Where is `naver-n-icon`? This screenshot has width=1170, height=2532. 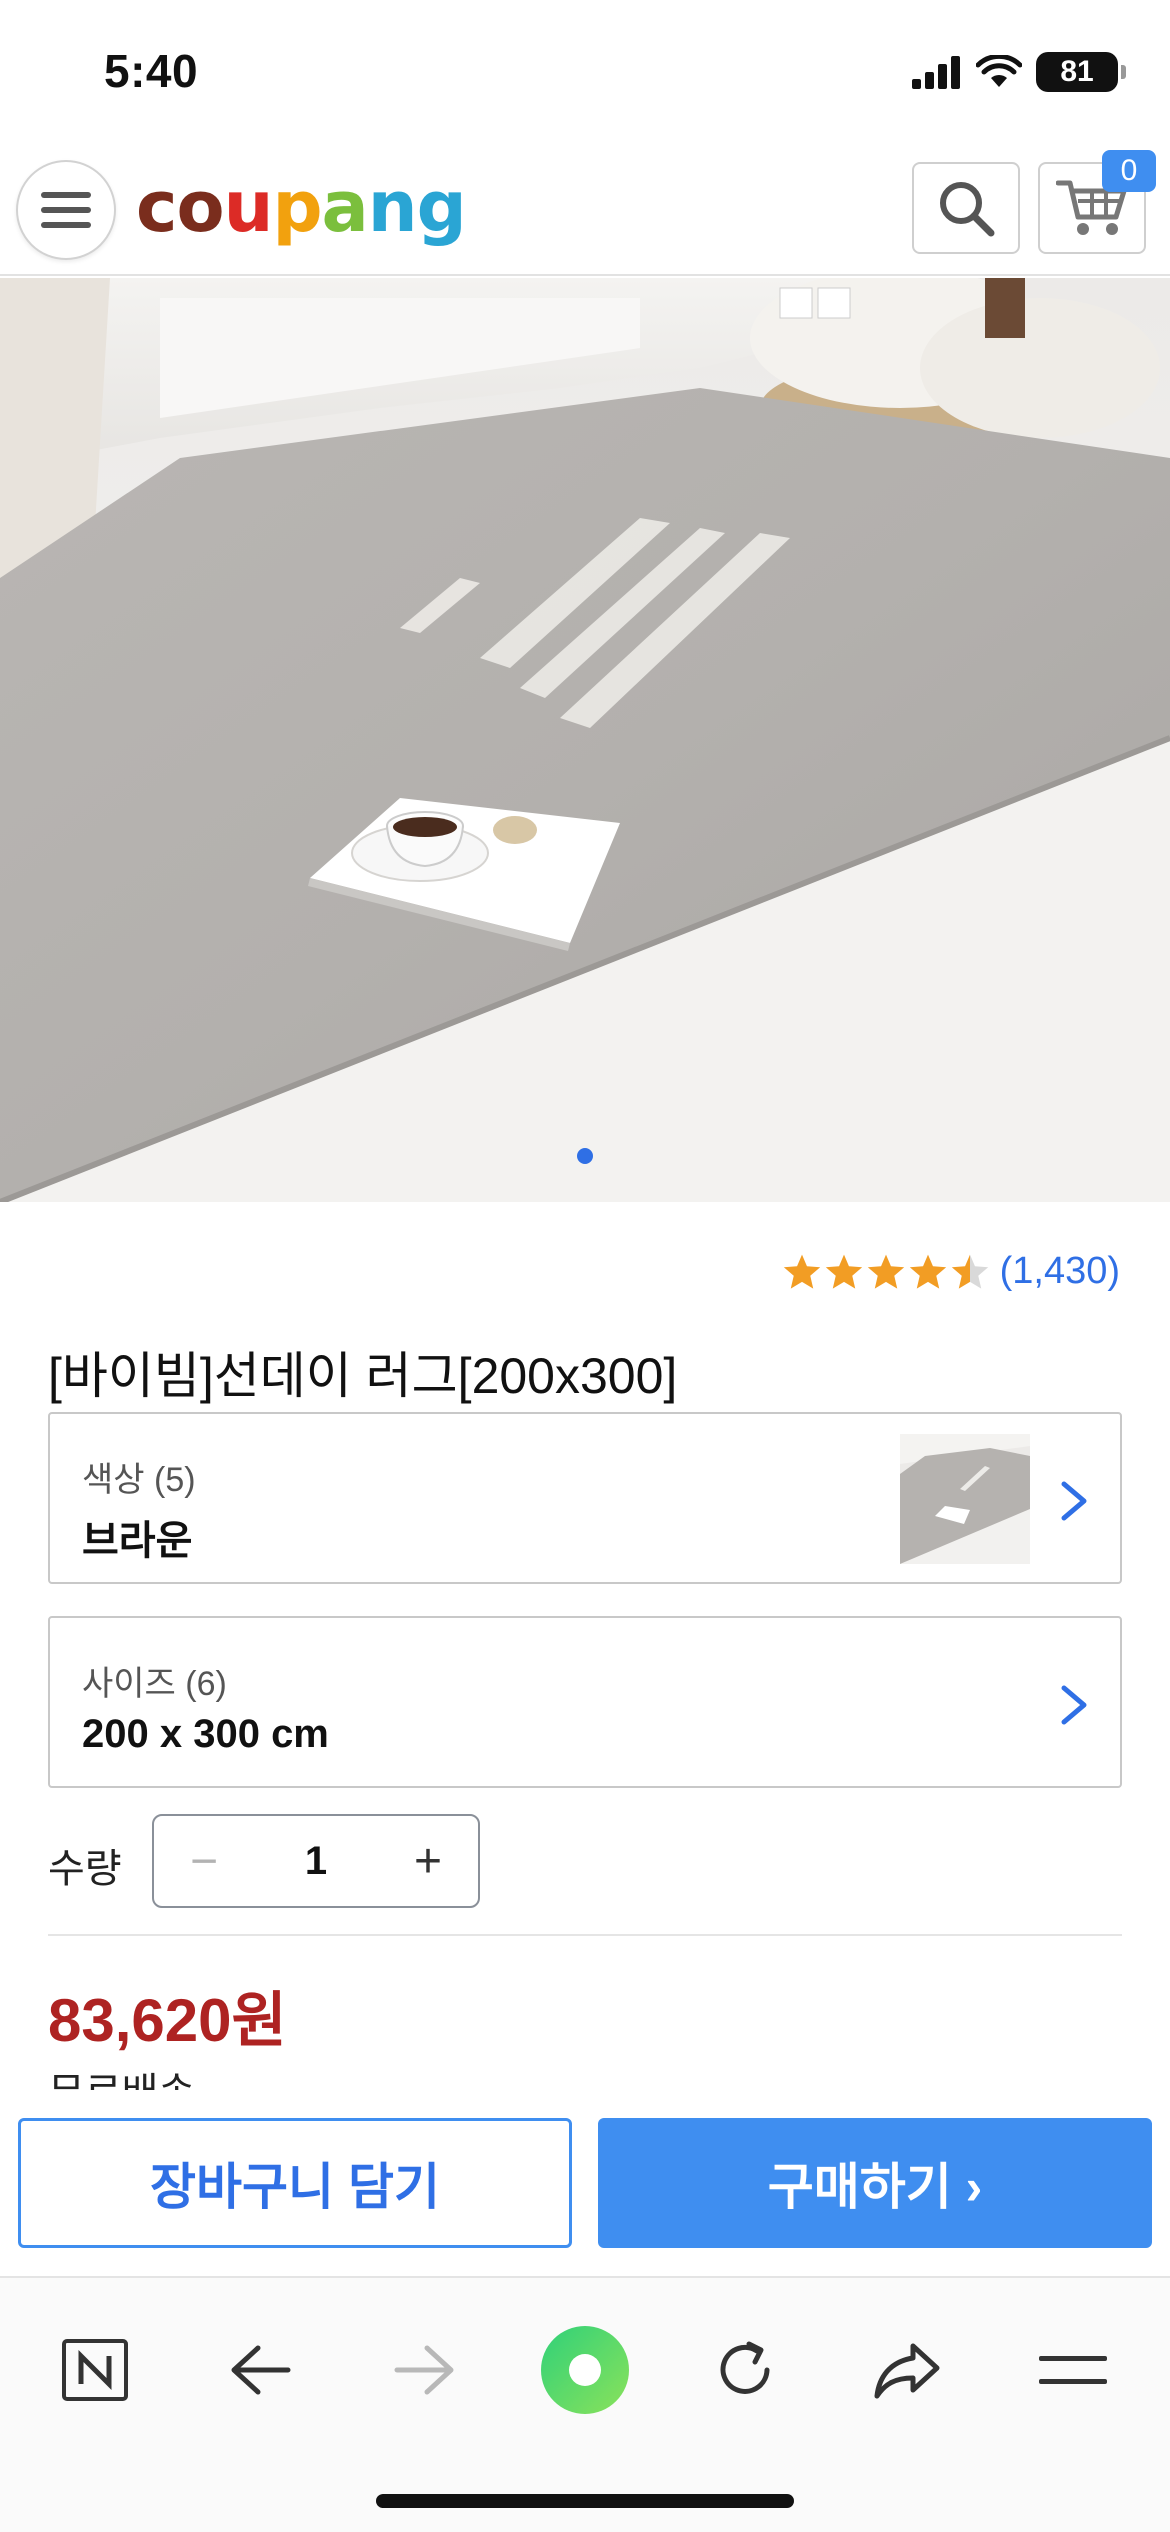
naver-n-icon is located at coordinates (95, 2370).